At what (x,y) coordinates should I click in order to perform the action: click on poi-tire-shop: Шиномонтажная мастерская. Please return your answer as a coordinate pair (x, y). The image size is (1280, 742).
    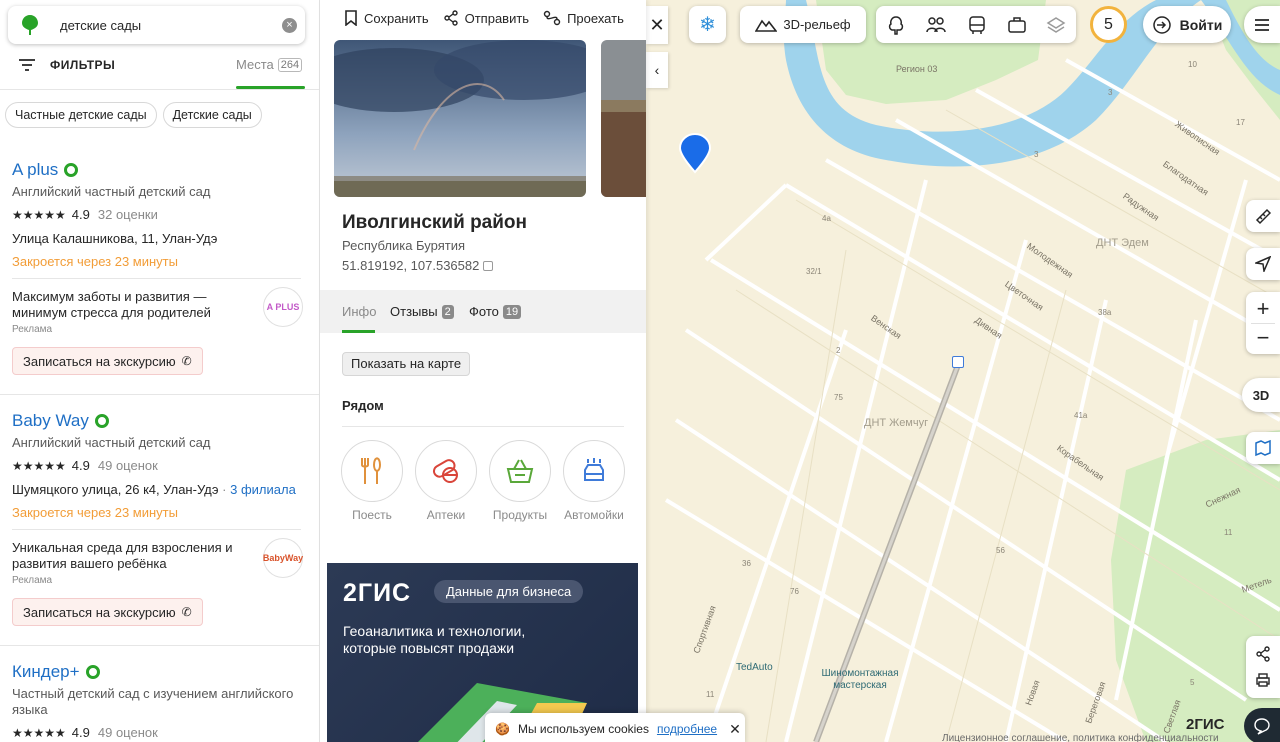
    Looking at the image, I should click on (860, 680).